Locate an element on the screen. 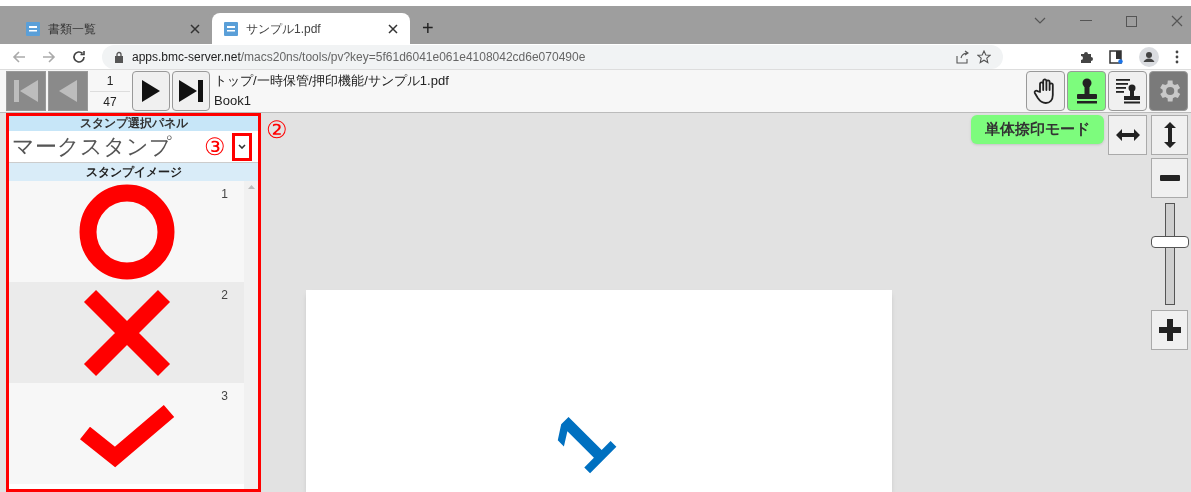  stamp-list-icon is located at coordinates (1127, 91).